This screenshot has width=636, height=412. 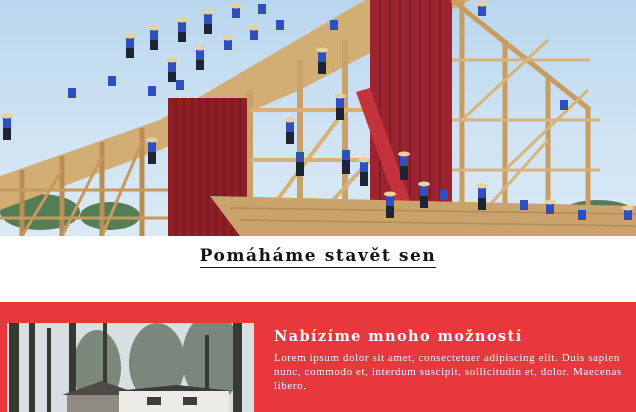 I want to click on house-among-trees-photo, so click(x=130, y=367).